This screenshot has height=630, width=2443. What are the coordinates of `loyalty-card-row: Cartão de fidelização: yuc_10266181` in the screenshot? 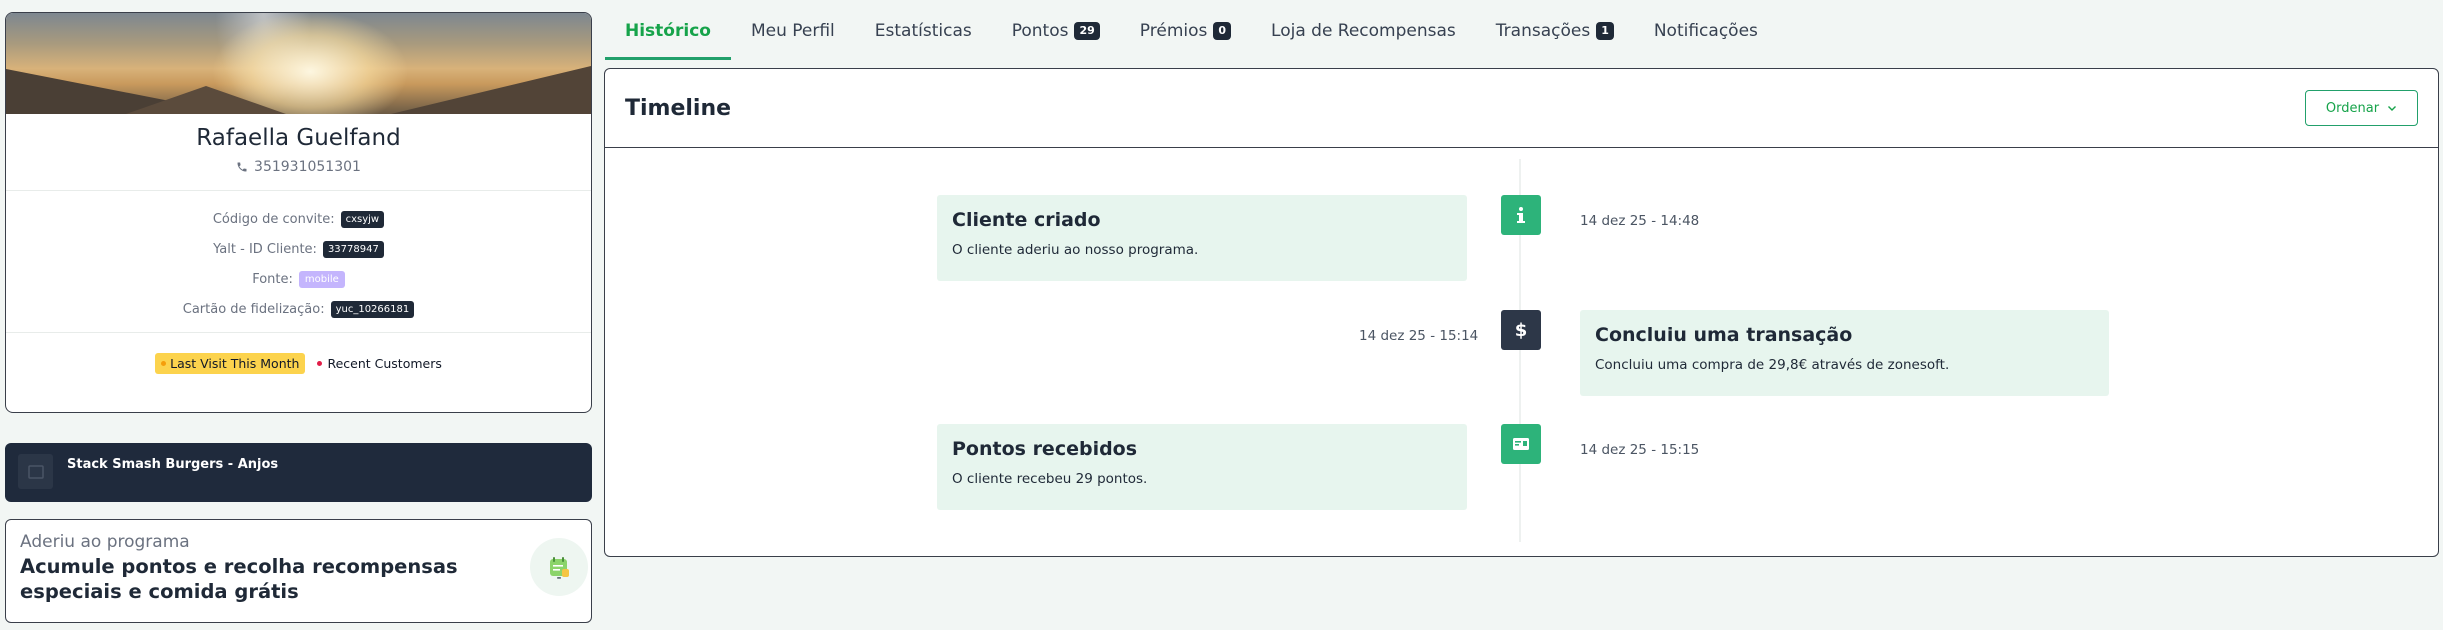 It's located at (298, 309).